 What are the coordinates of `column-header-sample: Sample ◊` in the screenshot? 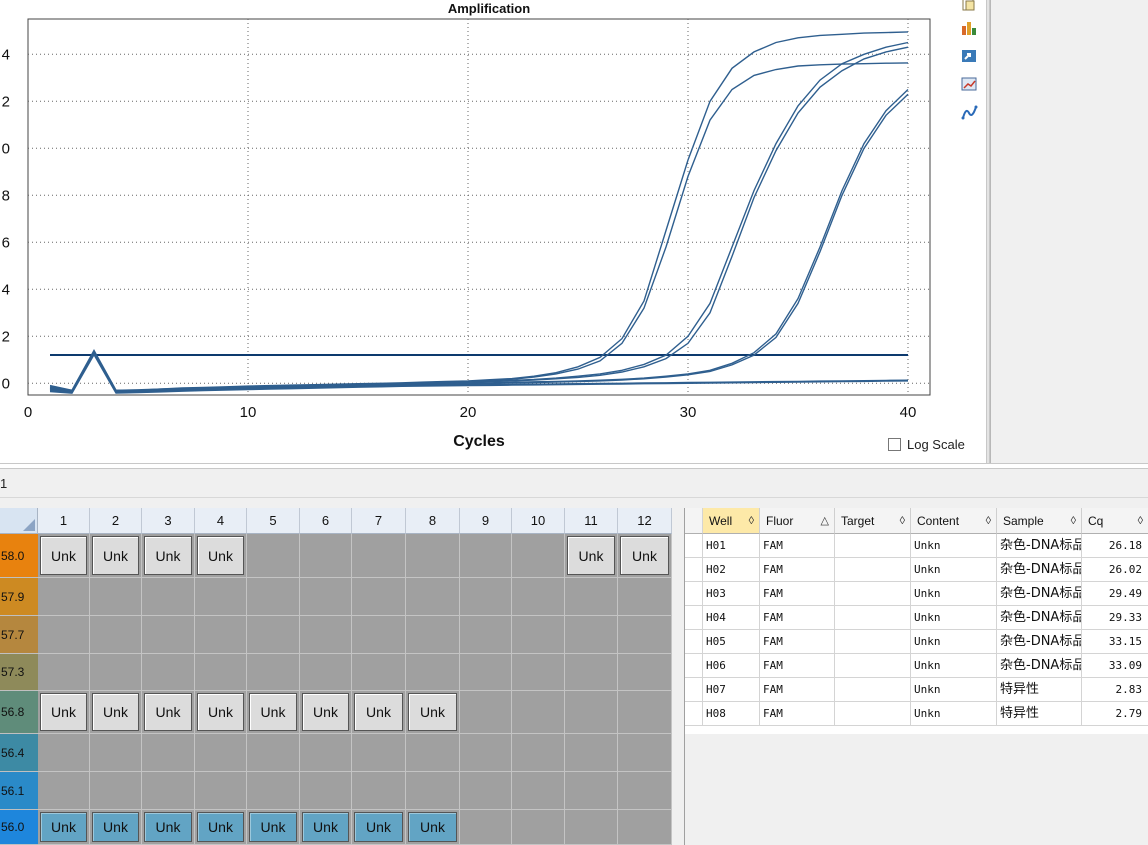 It's located at (1039, 521).